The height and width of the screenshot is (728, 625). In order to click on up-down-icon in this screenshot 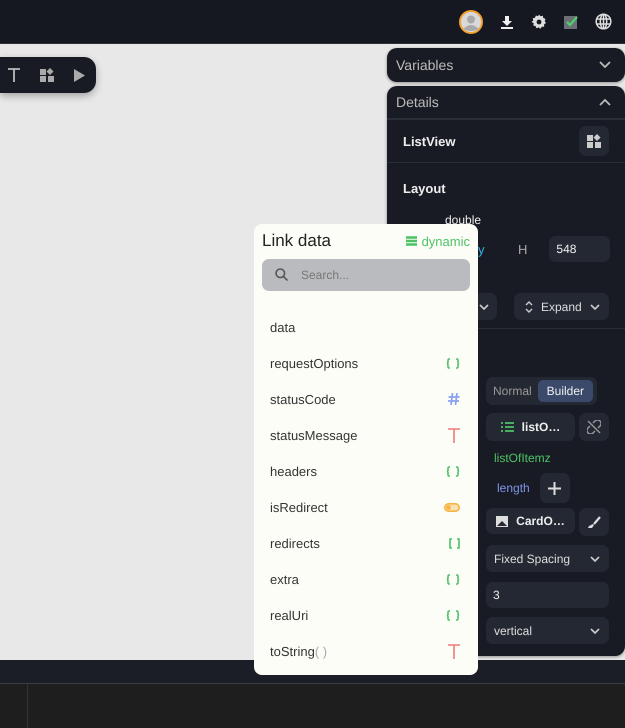, I will do `click(529, 306)`.